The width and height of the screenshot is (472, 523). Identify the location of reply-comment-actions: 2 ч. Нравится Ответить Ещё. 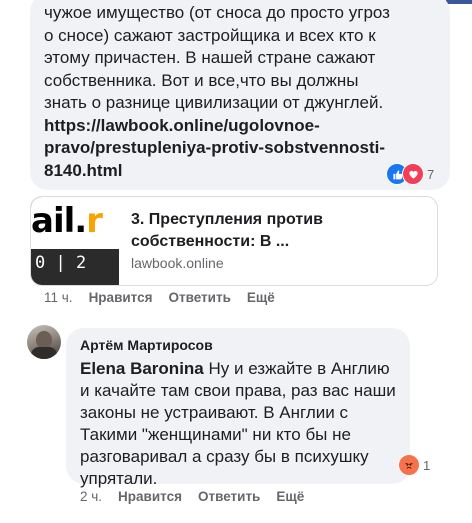
(200, 496).